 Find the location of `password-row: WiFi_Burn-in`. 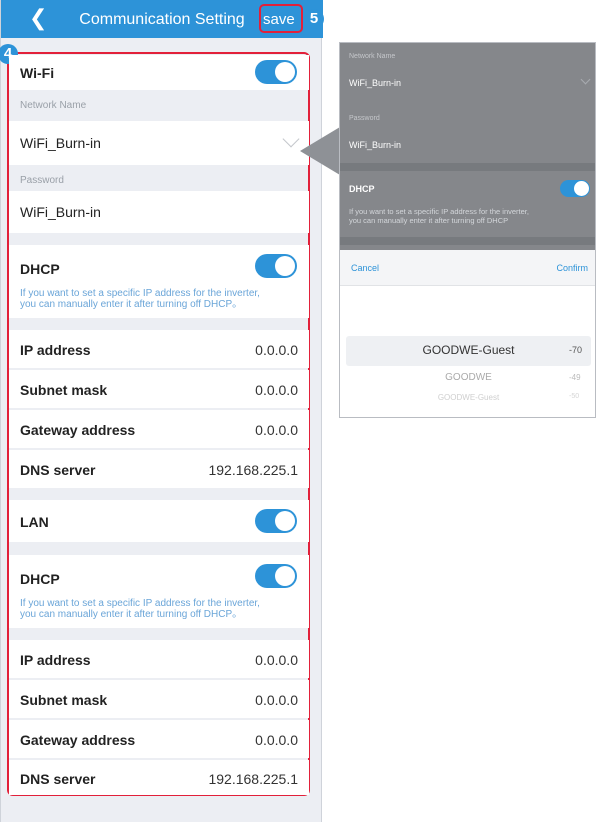

password-row: WiFi_Burn-in is located at coordinates (159, 212).